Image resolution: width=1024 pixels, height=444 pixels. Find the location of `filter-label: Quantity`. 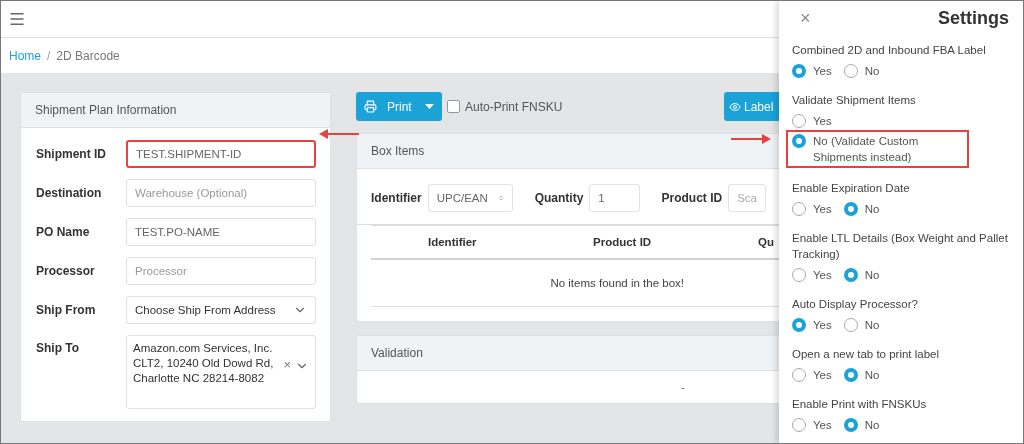

filter-label: Quantity is located at coordinates (559, 198).